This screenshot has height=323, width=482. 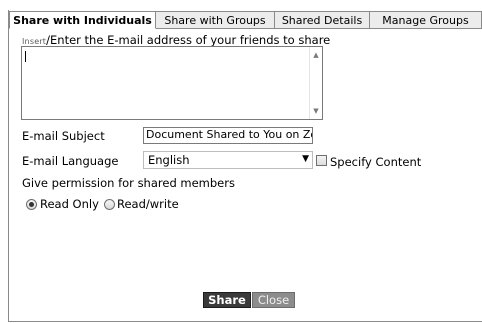 I want to click on email-language-label: E-mail Language, so click(x=70, y=161).